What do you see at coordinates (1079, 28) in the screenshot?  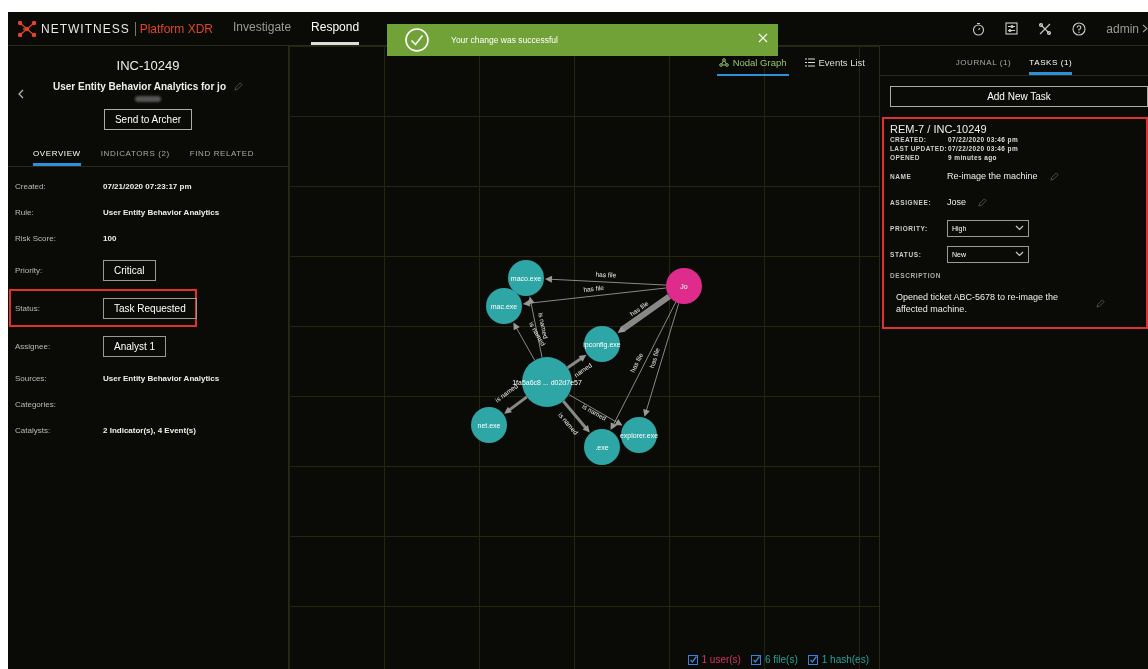 I see `help-icon` at bounding box center [1079, 28].